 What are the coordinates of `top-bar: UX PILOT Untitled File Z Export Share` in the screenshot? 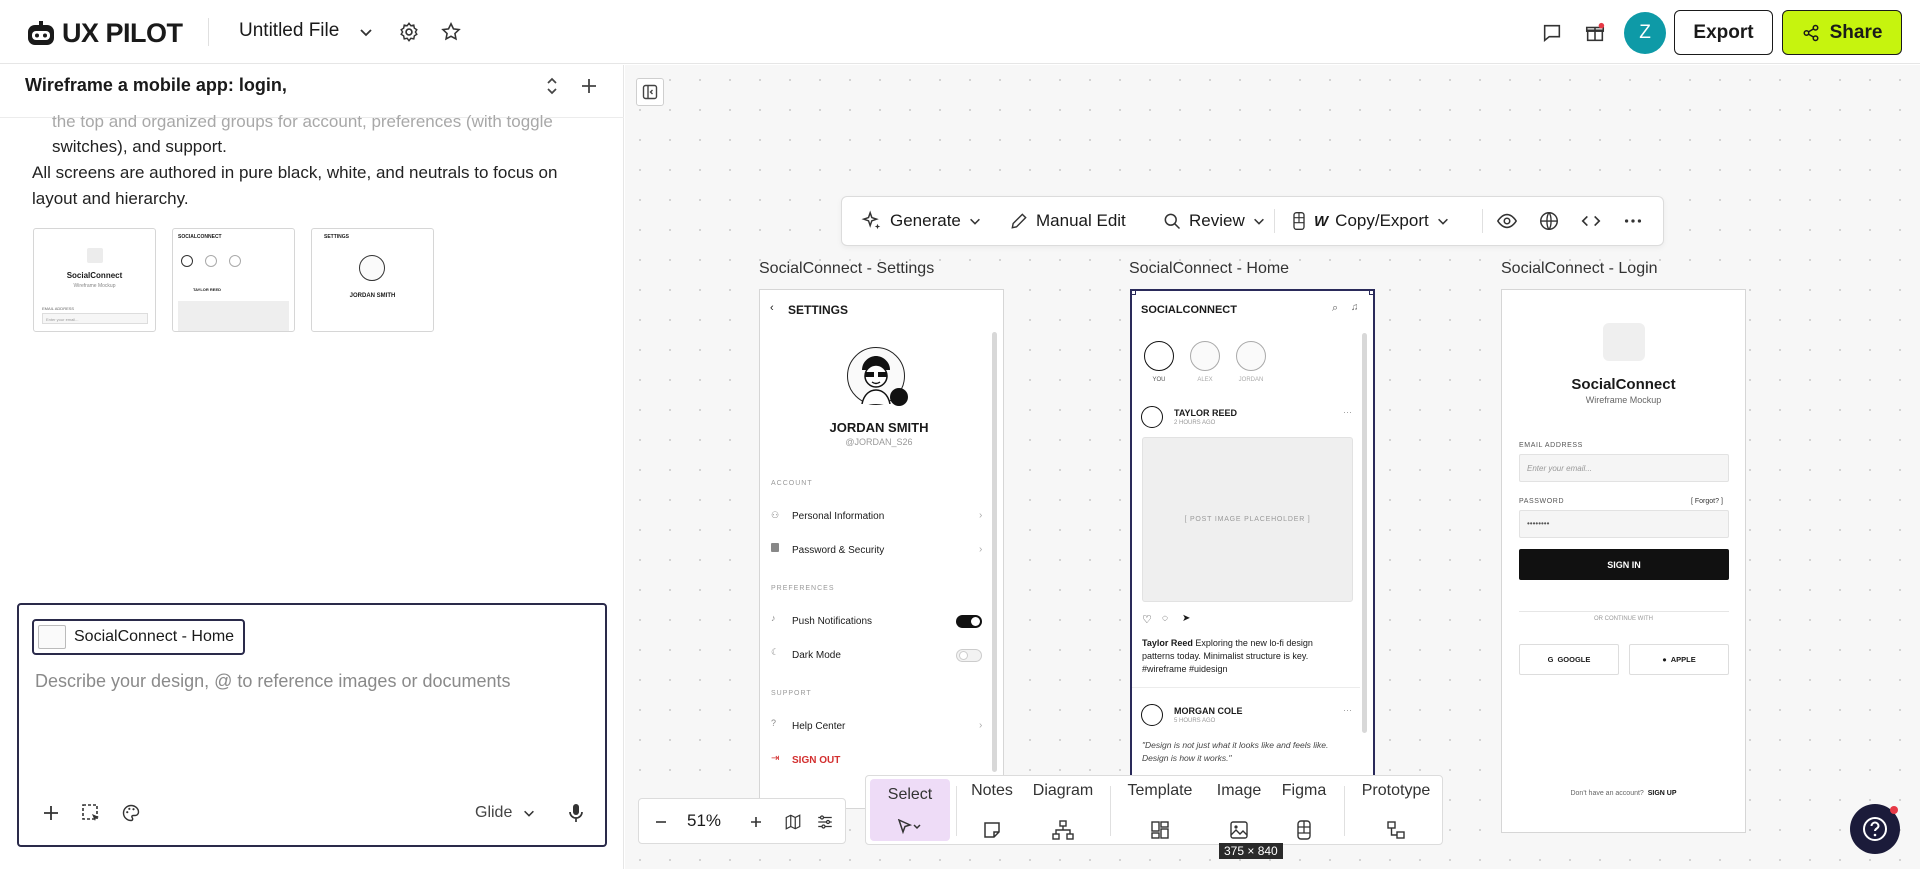 It's located at (960, 32).